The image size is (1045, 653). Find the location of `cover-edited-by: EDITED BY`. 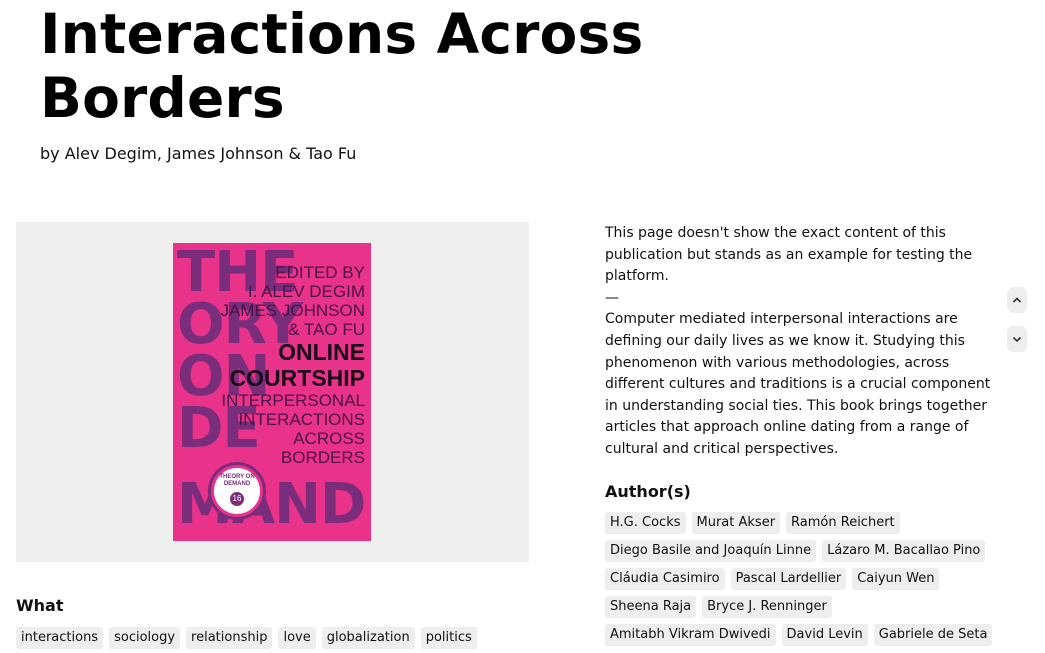

cover-edited-by: EDITED BY is located at coordinates (320, 272).